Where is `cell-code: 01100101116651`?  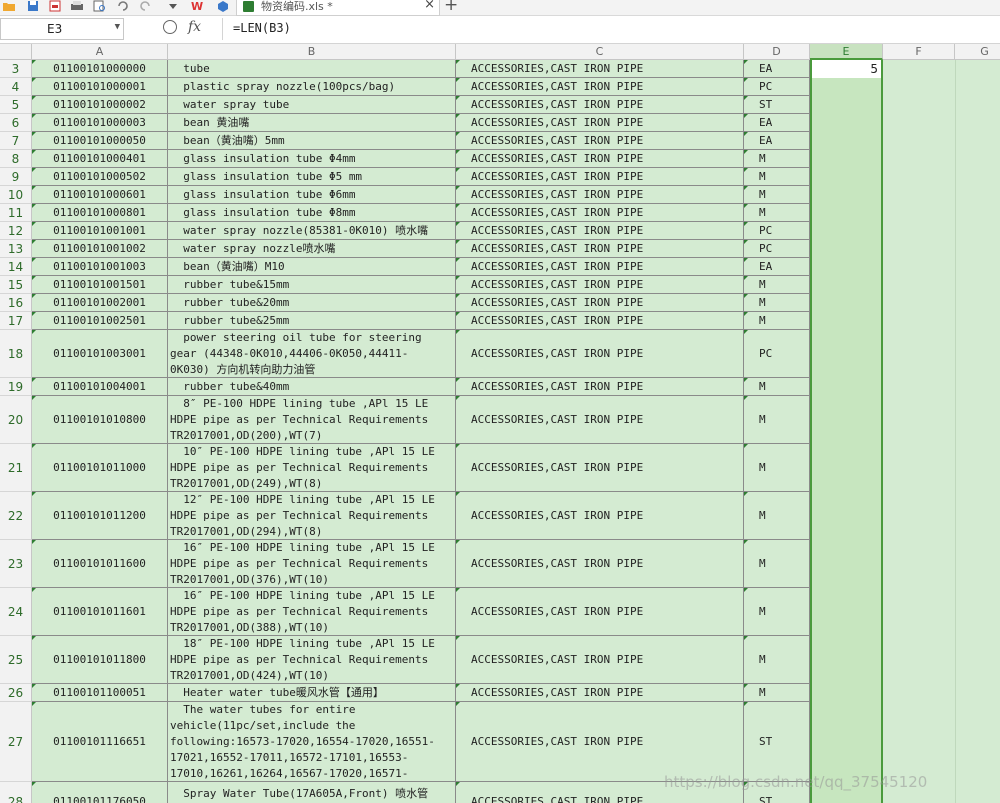 cell-code: 01100101116651 is located at coordinates (100, 742).